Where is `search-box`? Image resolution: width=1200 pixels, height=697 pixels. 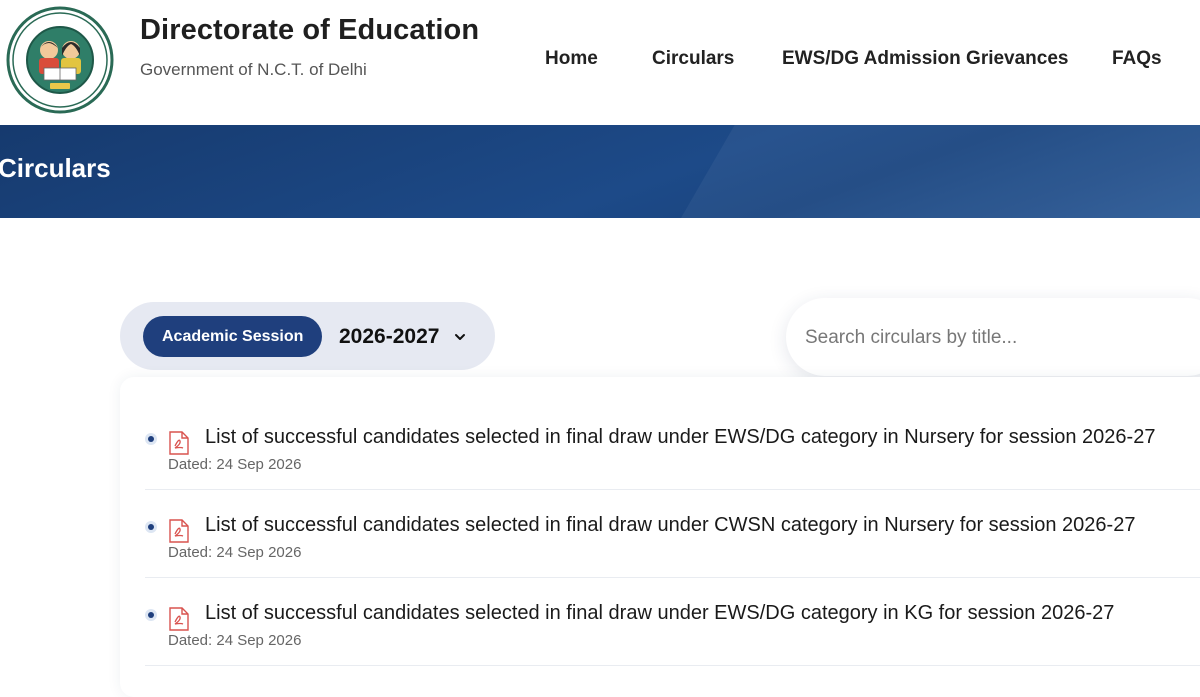 search-box is located at coordinates (993, 337).